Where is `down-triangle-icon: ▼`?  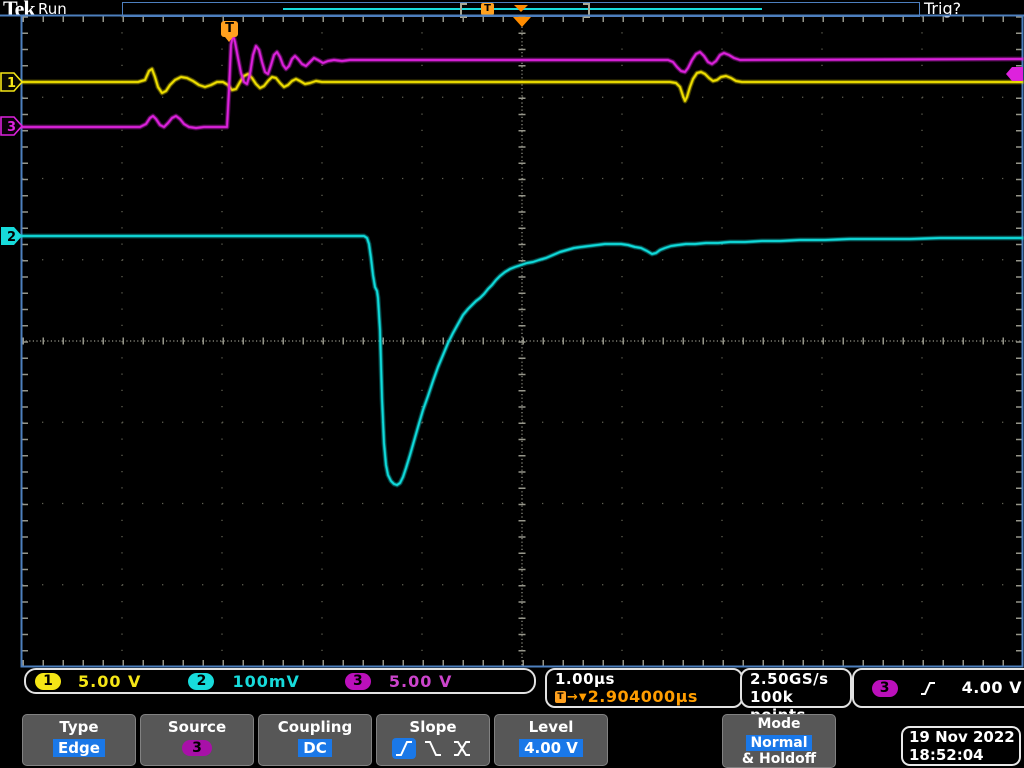
down-triangle-icon: ▼ is located at coordinates (582, 697).